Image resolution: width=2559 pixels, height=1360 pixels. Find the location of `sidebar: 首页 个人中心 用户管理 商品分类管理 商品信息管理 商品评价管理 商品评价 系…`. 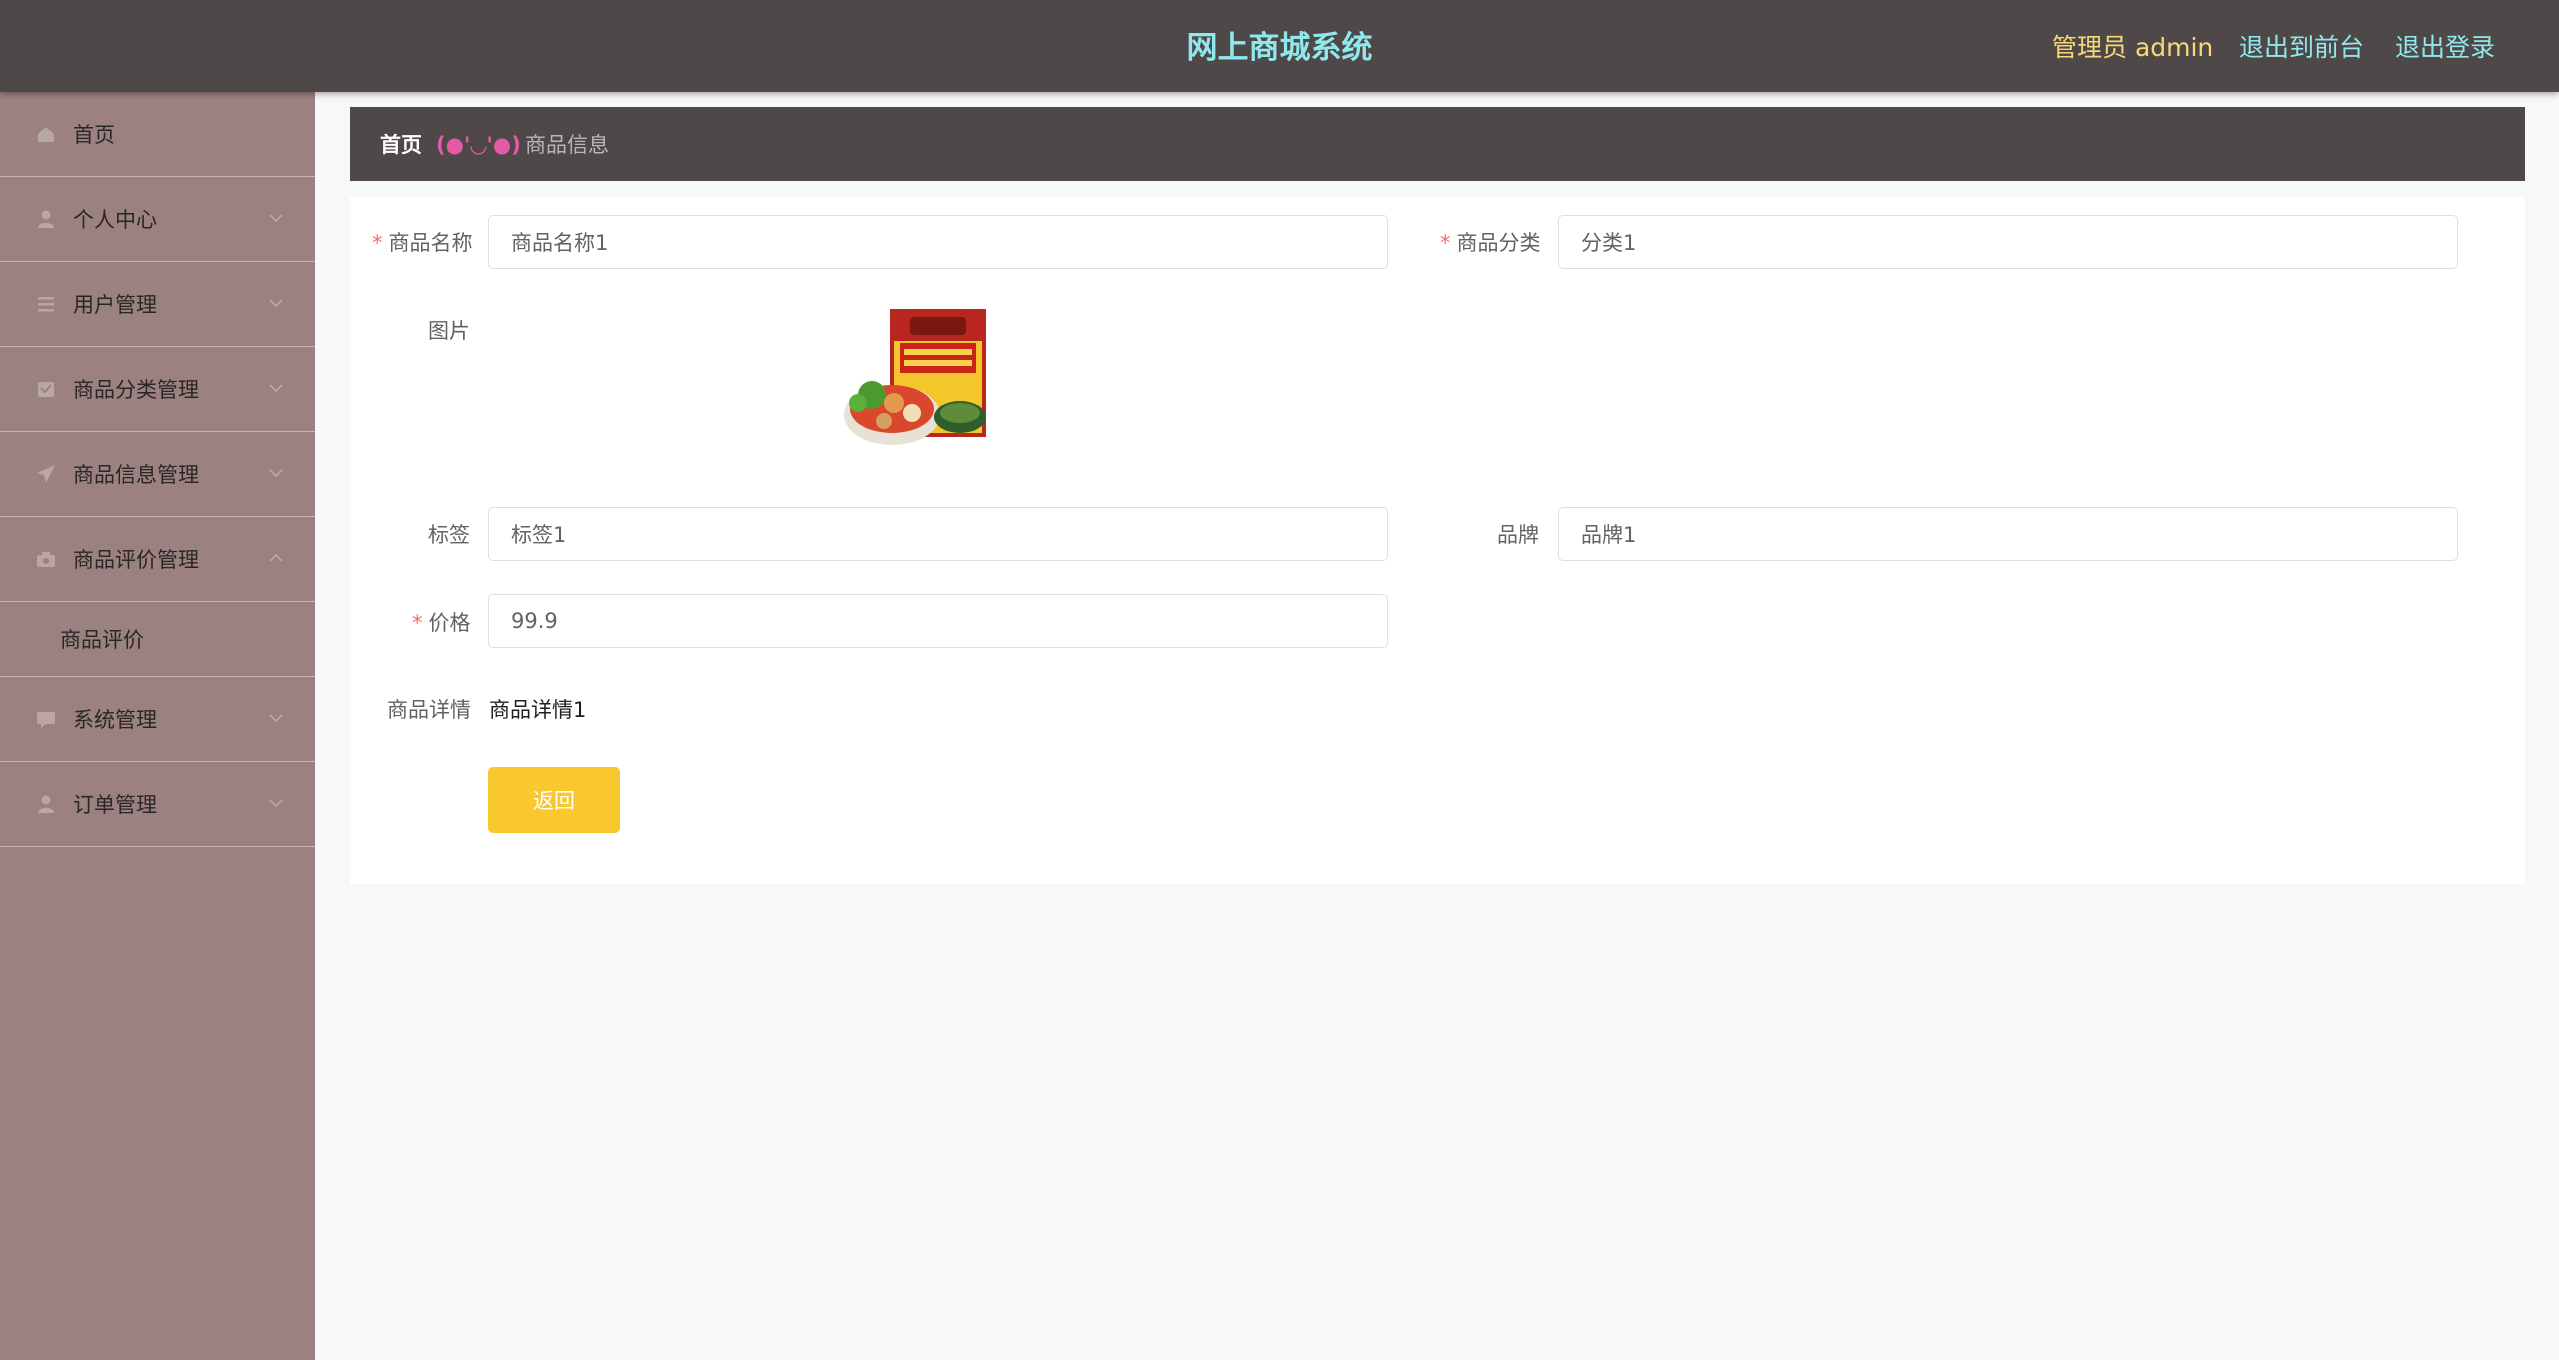

sidebar: 首页 个人中心 用户管理 商品分类管理 商品信息管理 商品评价管理 商品评价 系… is located at coordinates (157, 726).